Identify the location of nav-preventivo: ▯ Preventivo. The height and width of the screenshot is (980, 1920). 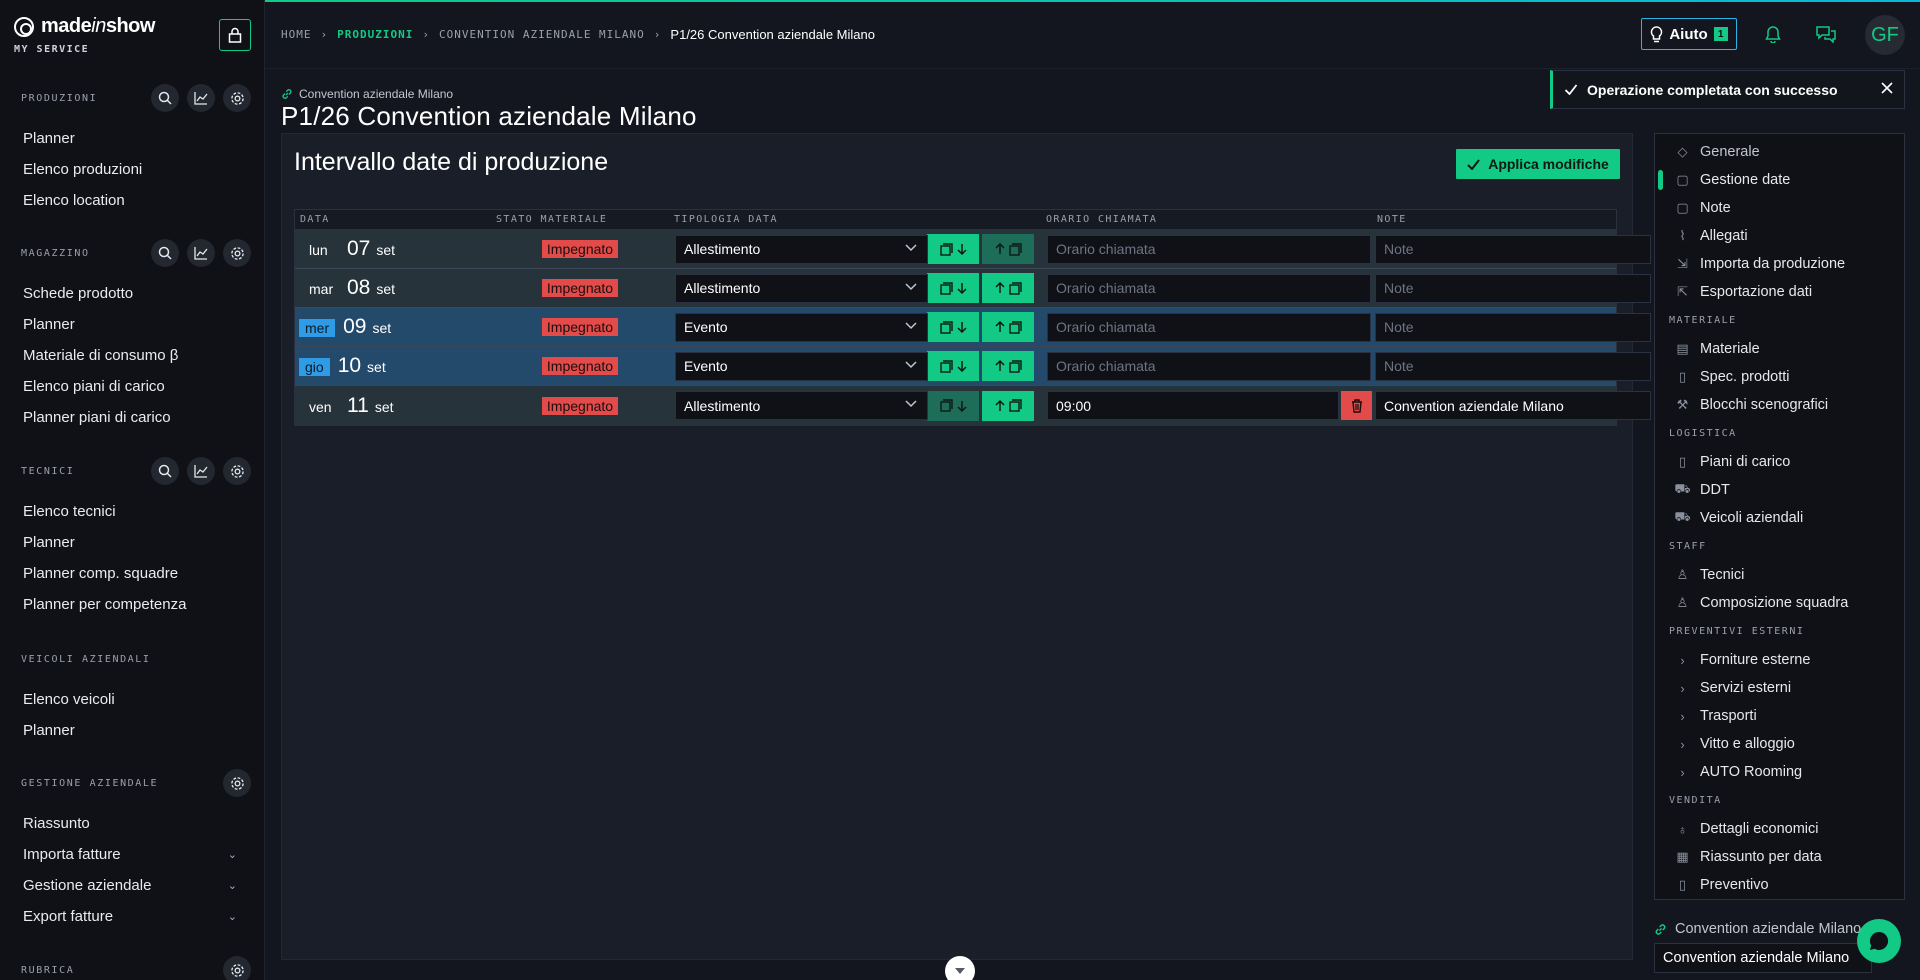
(1779, 885).